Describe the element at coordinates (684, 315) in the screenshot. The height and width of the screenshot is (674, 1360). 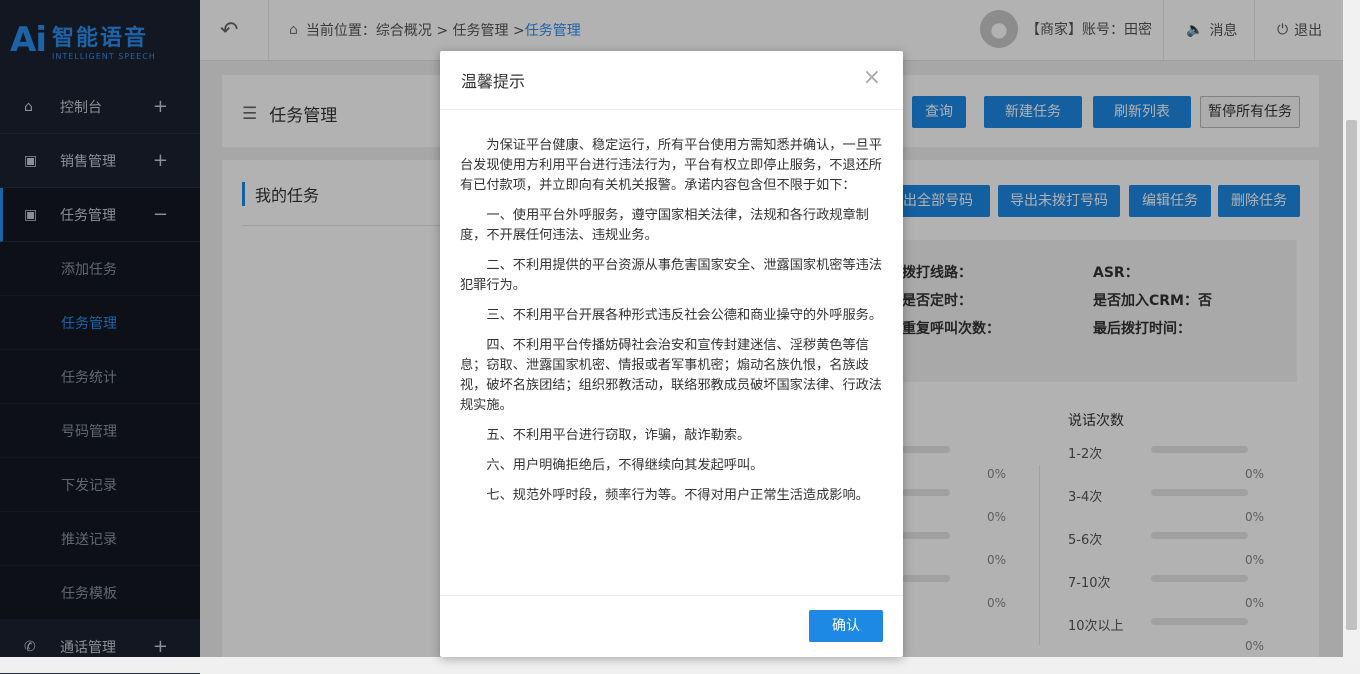
I see `dialog-paragraph: 三、不利用平台开展各种形式违反社会公德和商业操守的外呼服务。` at that location.